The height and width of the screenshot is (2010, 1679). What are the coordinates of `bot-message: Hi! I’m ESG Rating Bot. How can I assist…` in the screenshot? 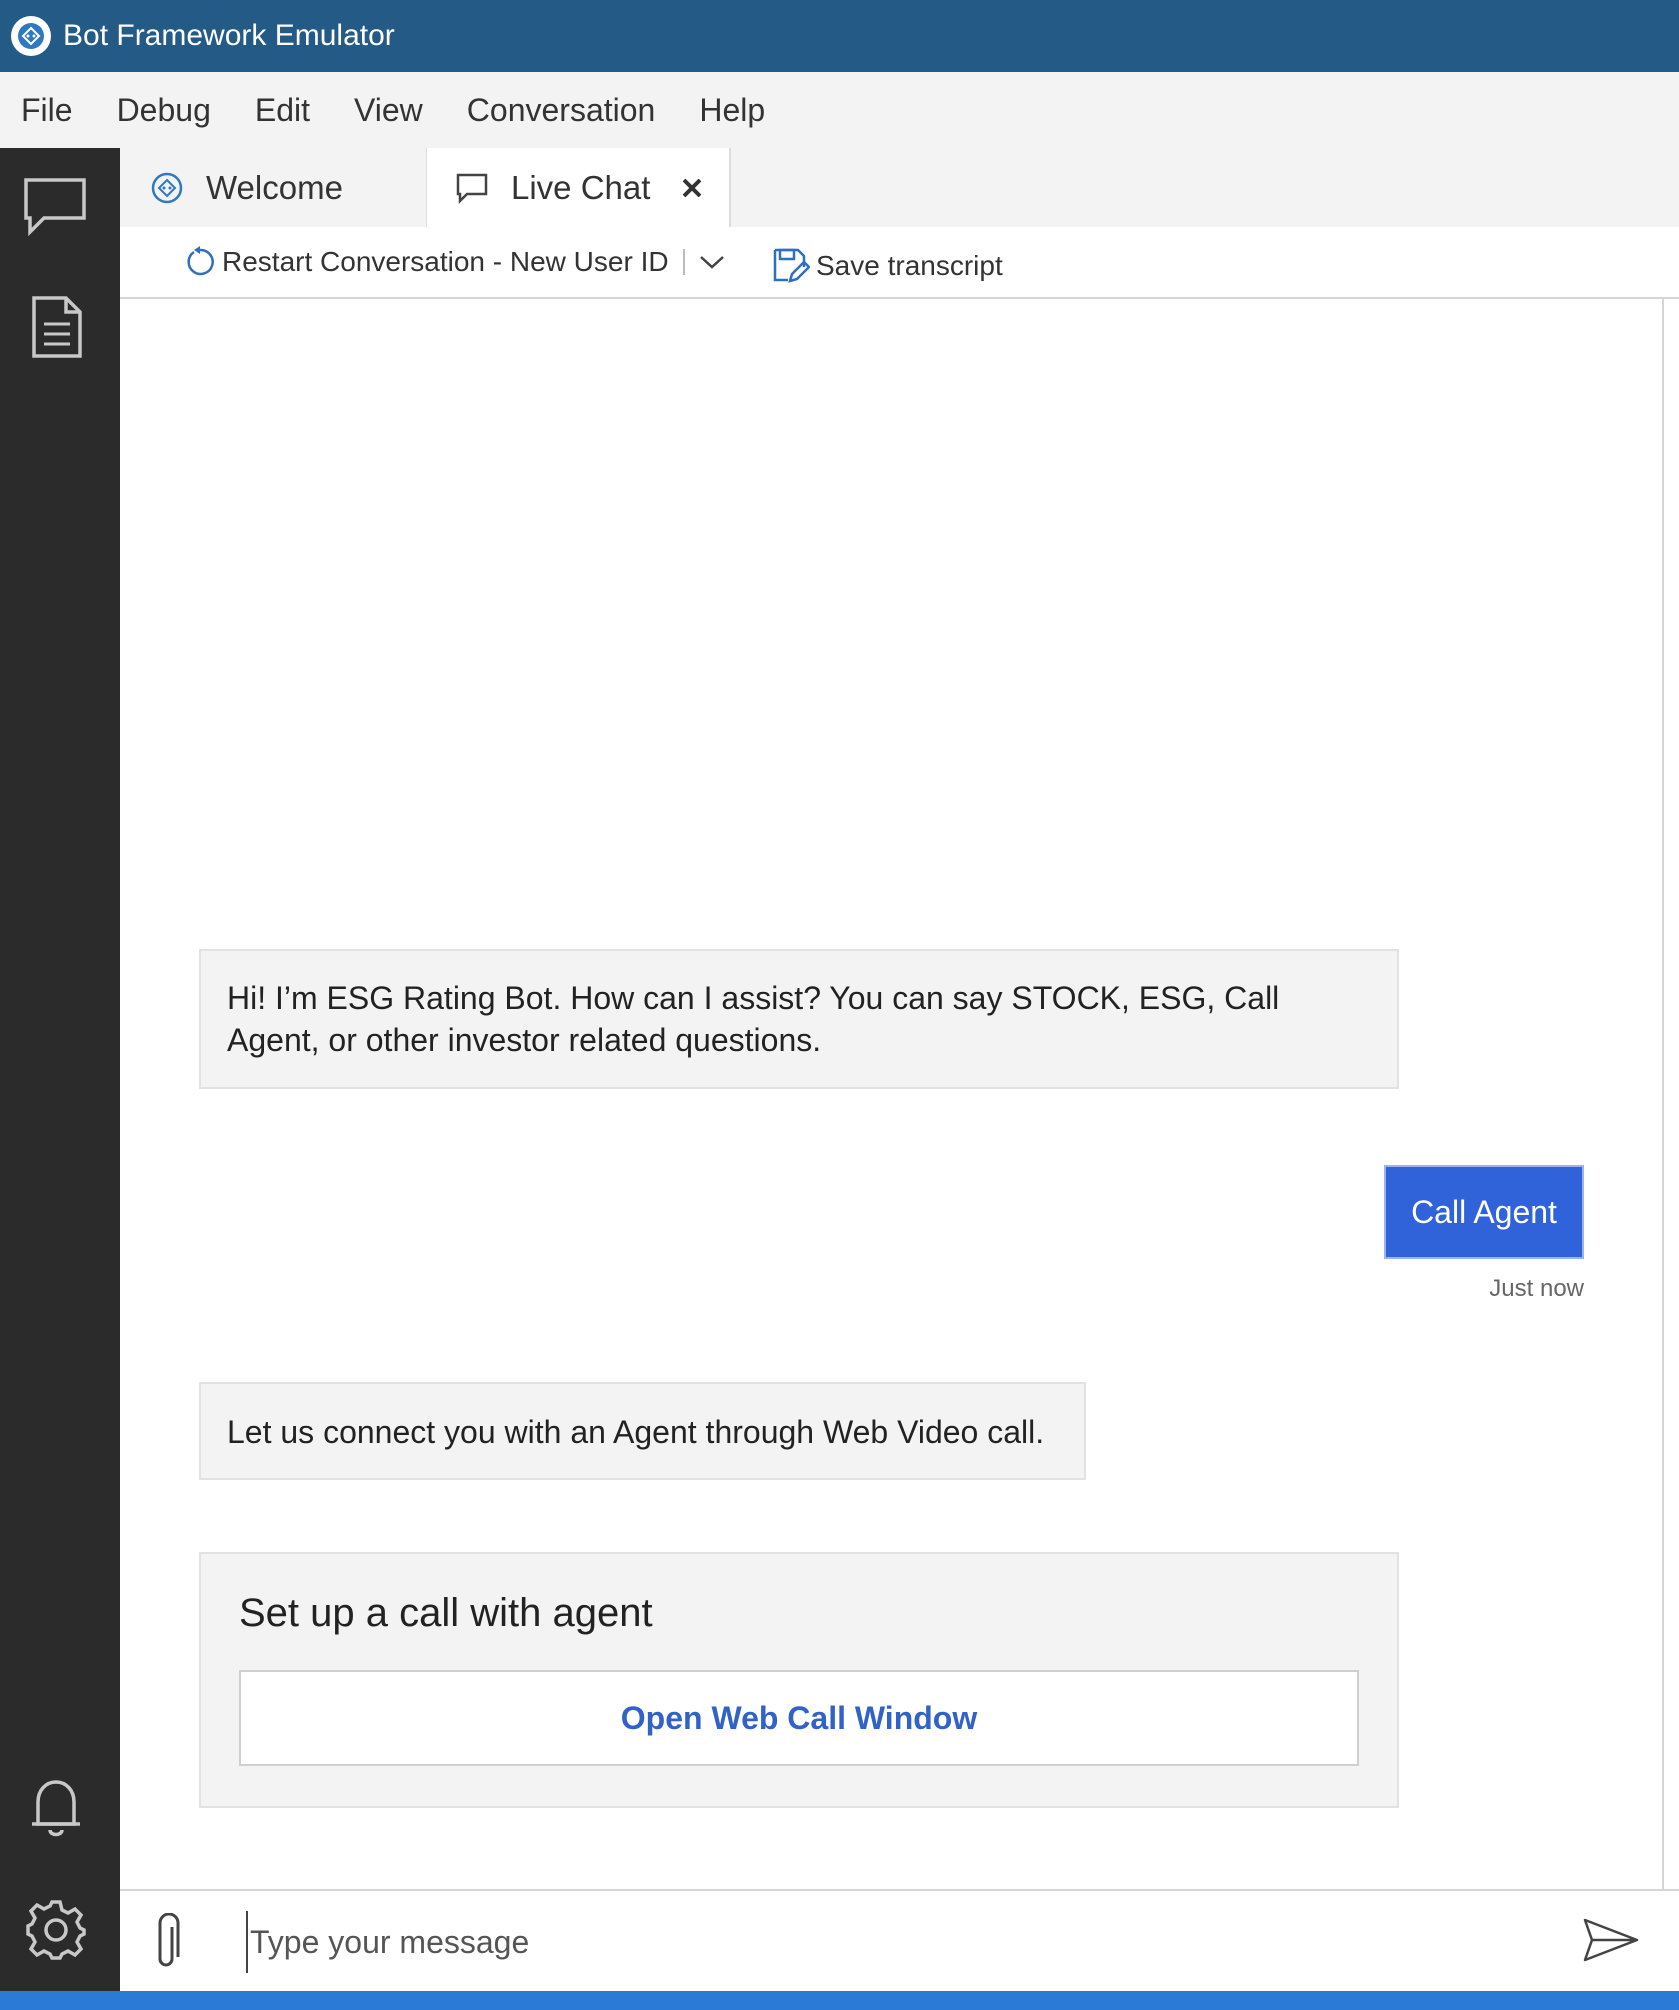 It's located at (799, 1019).